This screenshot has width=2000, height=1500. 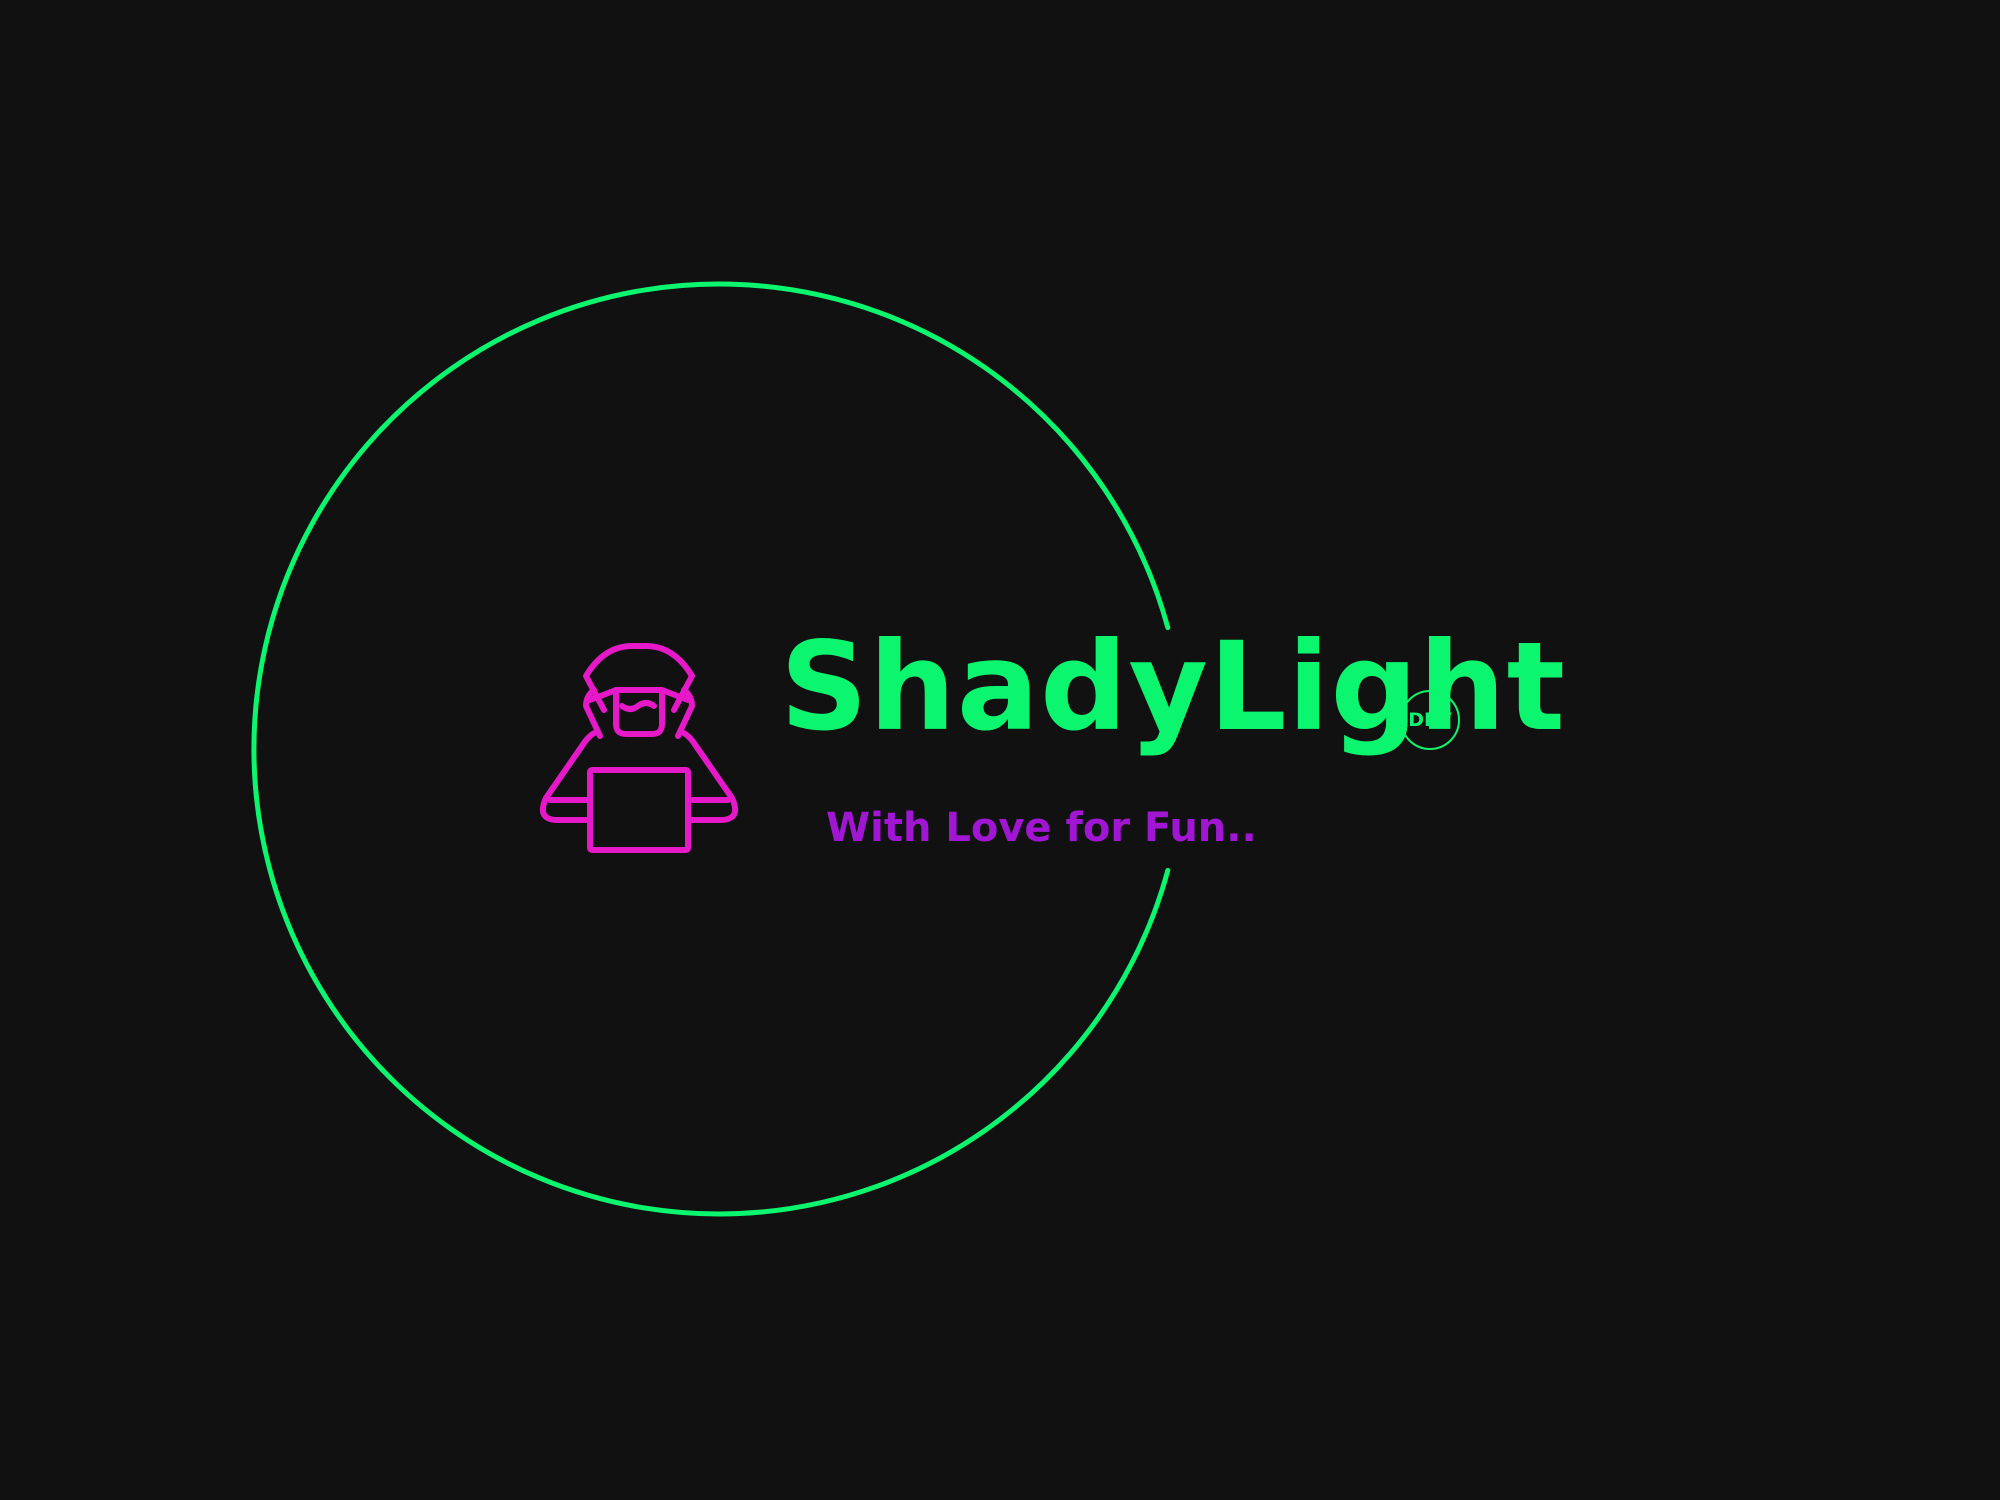 I want to click on dev-badge: DEV, so click(x=1430, y=720).